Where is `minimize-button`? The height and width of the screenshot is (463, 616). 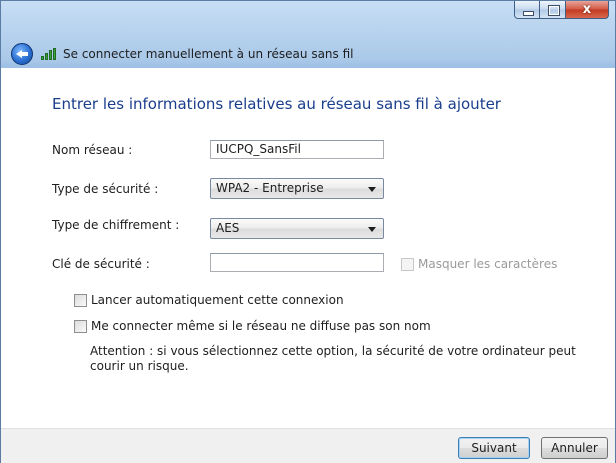 minimize-button is located at coordinates (527, 10).